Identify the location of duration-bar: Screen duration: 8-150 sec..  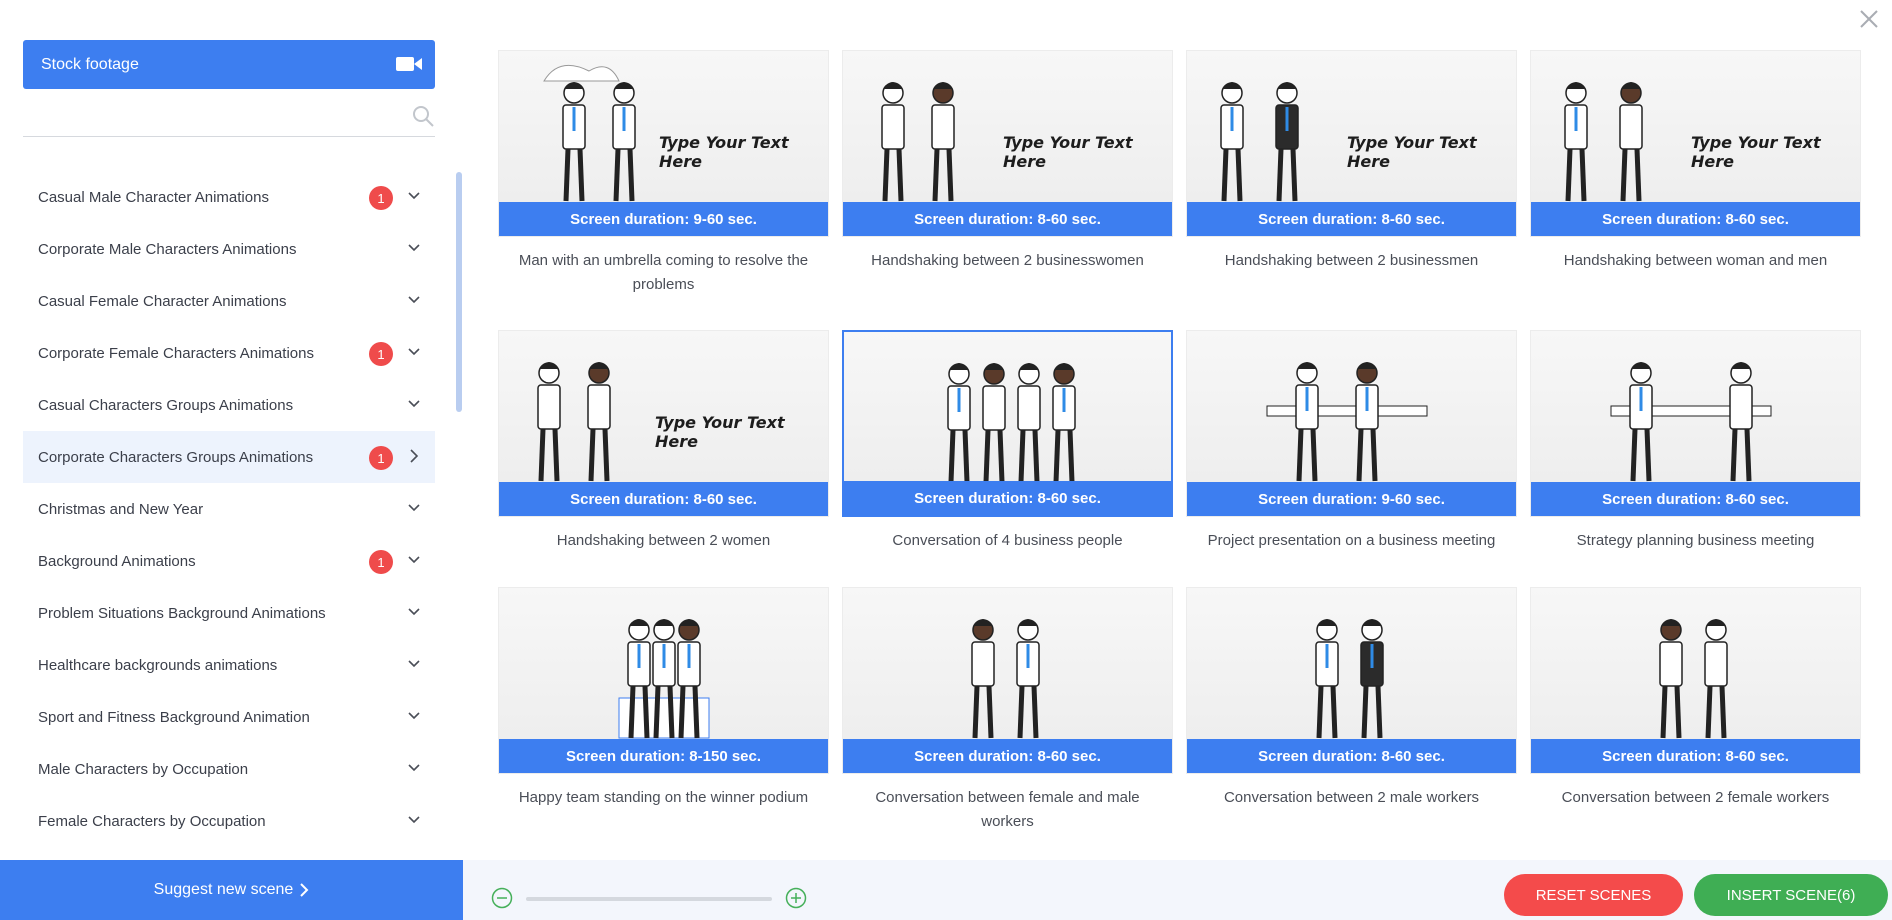
(663, 756).